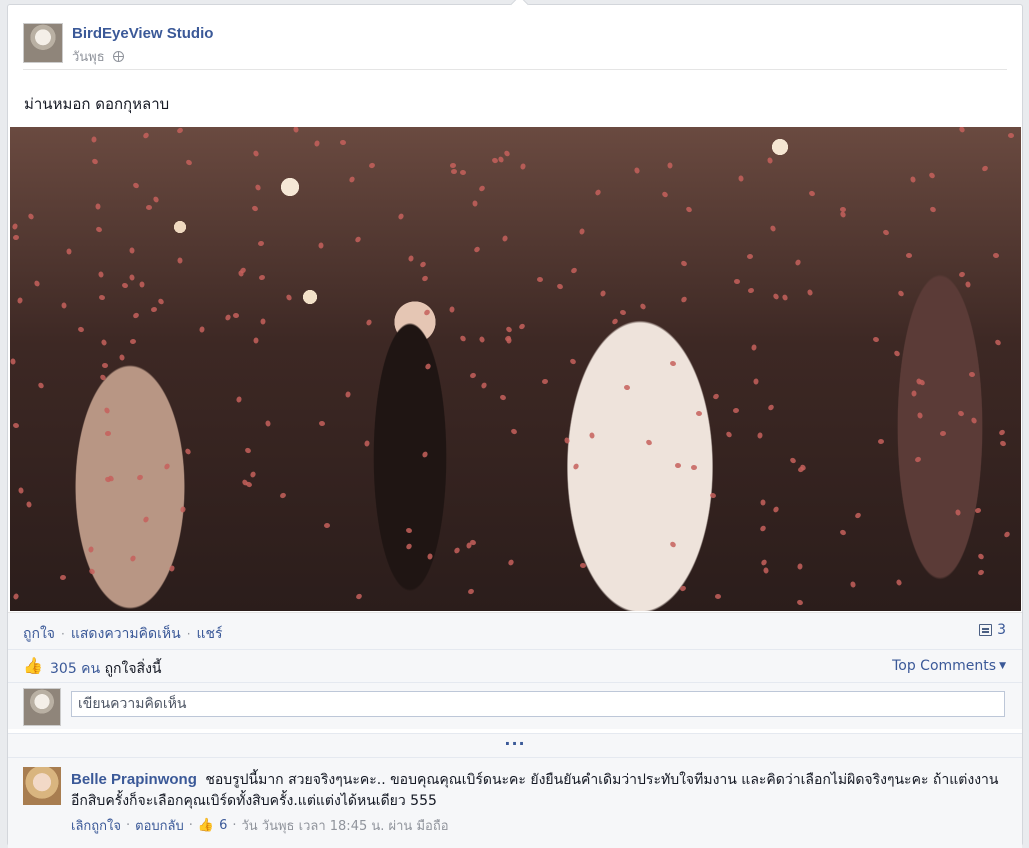 The height and width of the screenshot is (848, 1029). Describe the element at coordinates (134, 779) in the screenshot. I see `comment-author-link: Belle Prapinwong` at that location.